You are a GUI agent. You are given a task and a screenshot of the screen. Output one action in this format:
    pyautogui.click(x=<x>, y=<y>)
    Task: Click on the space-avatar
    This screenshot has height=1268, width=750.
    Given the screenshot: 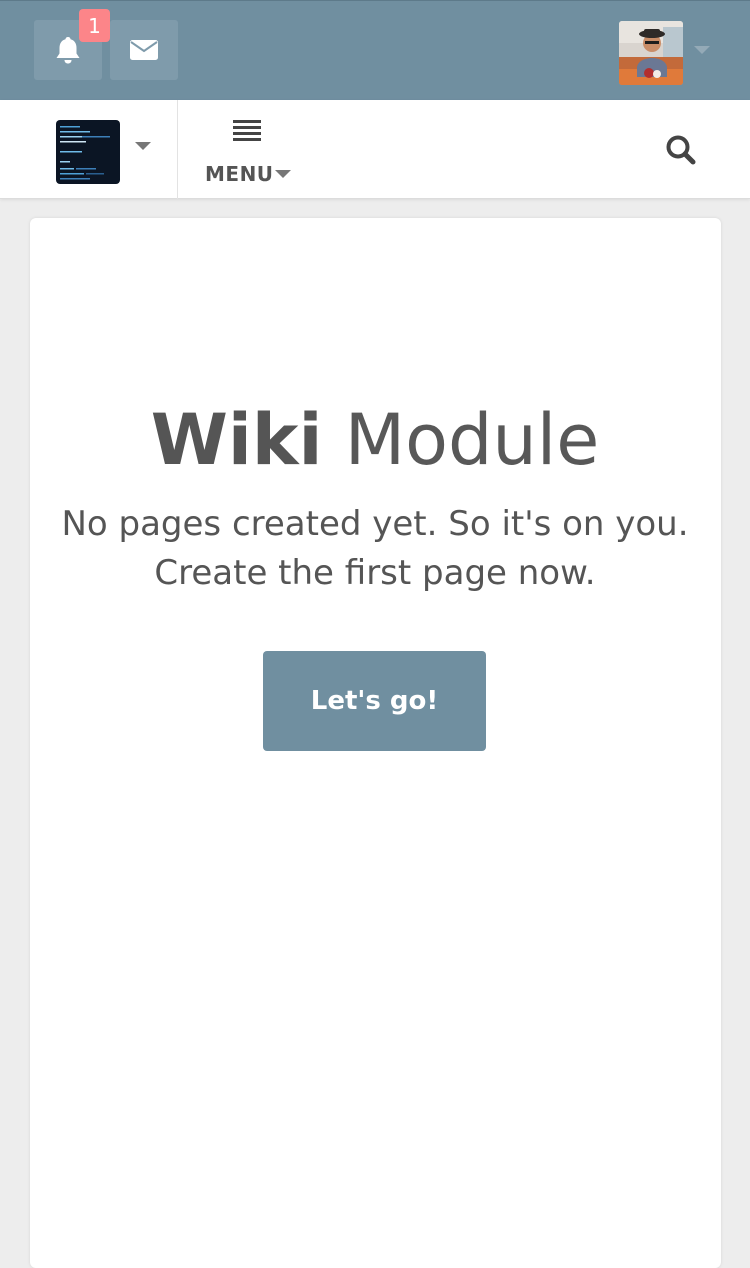 What is the action you would take?
    pyautogui.click(x=88, y=152)
    